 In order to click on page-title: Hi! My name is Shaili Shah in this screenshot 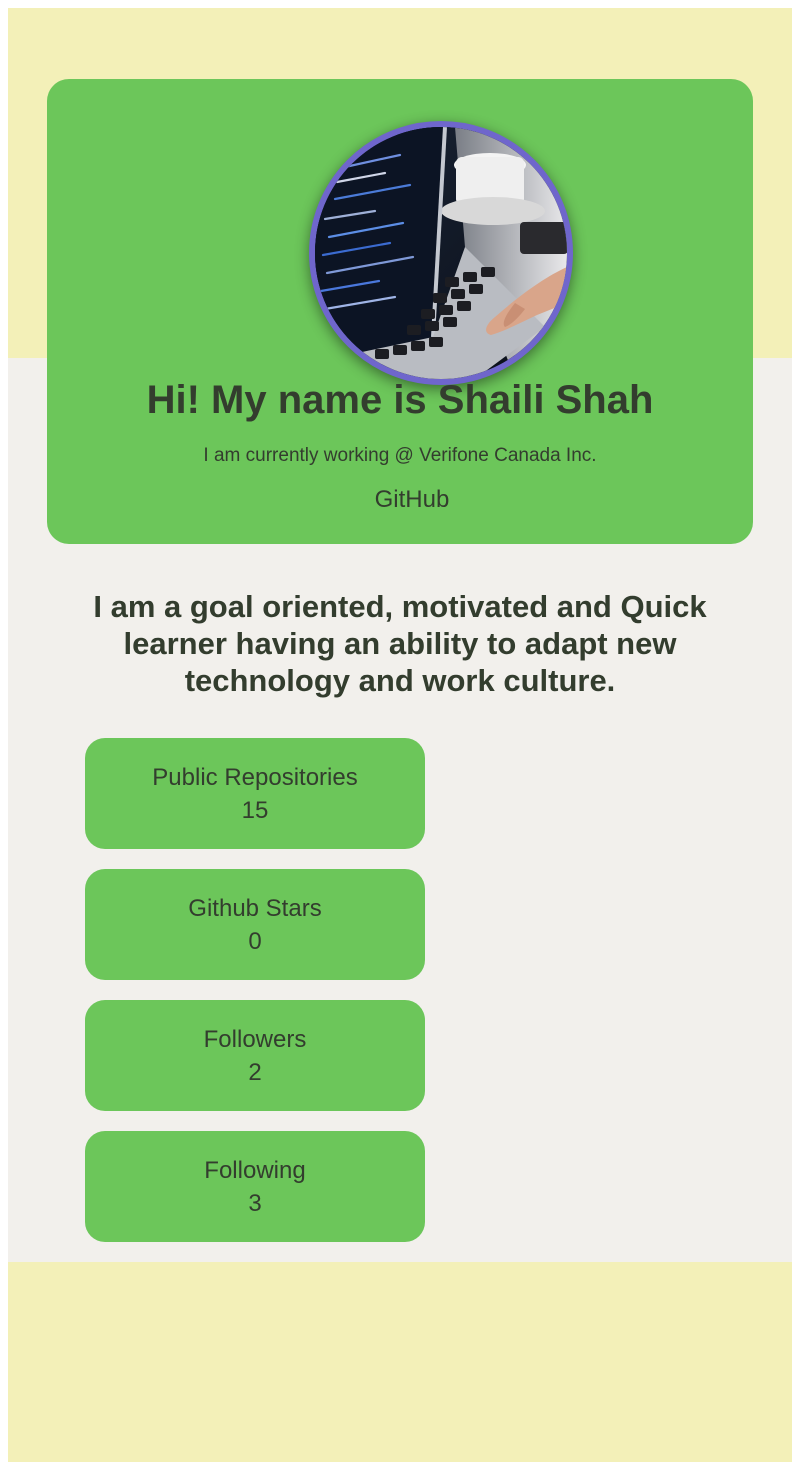, I will do `click(400, 400)`.